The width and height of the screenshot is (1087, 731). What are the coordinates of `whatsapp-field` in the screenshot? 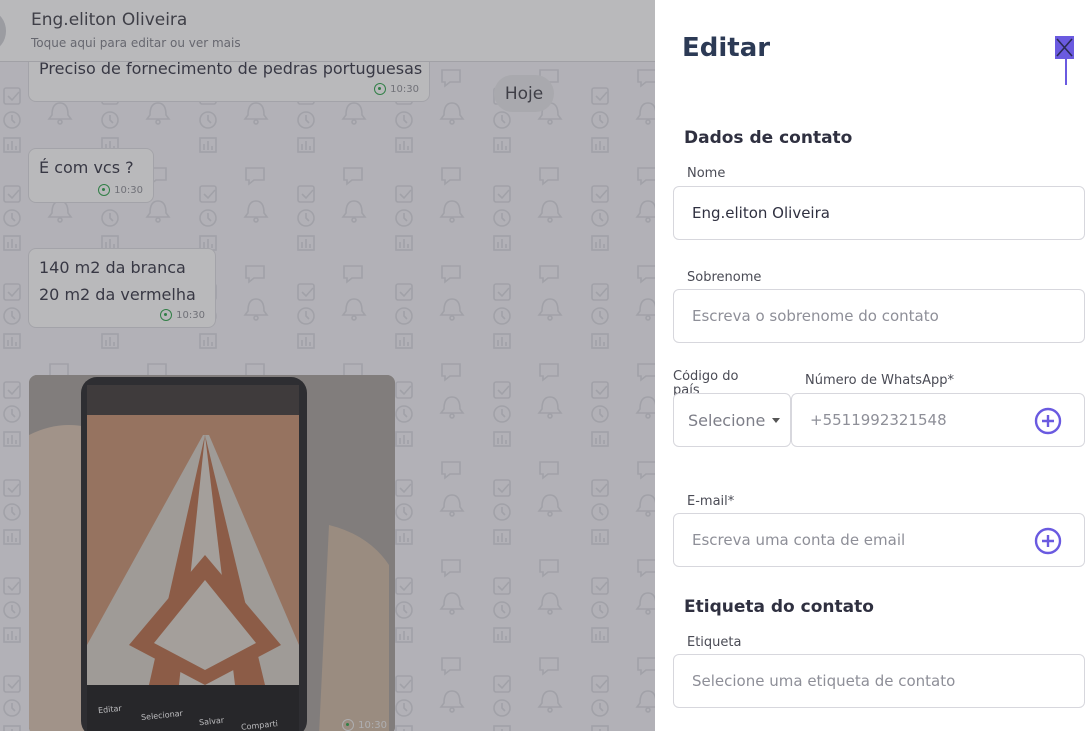 It's located at (938, 420).